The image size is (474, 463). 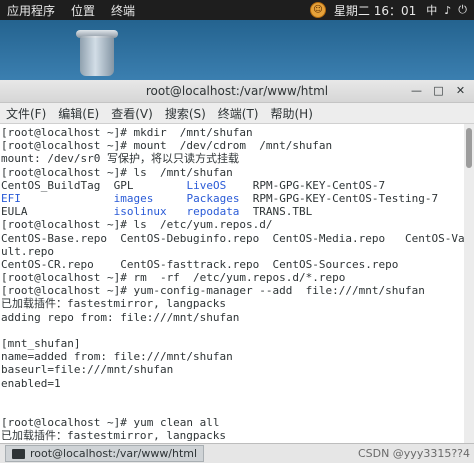 What do you see at coordinates (317, 10) in the screenshot?
I see `user-avatar-icon: ☺` at bounding box center [317, 10].